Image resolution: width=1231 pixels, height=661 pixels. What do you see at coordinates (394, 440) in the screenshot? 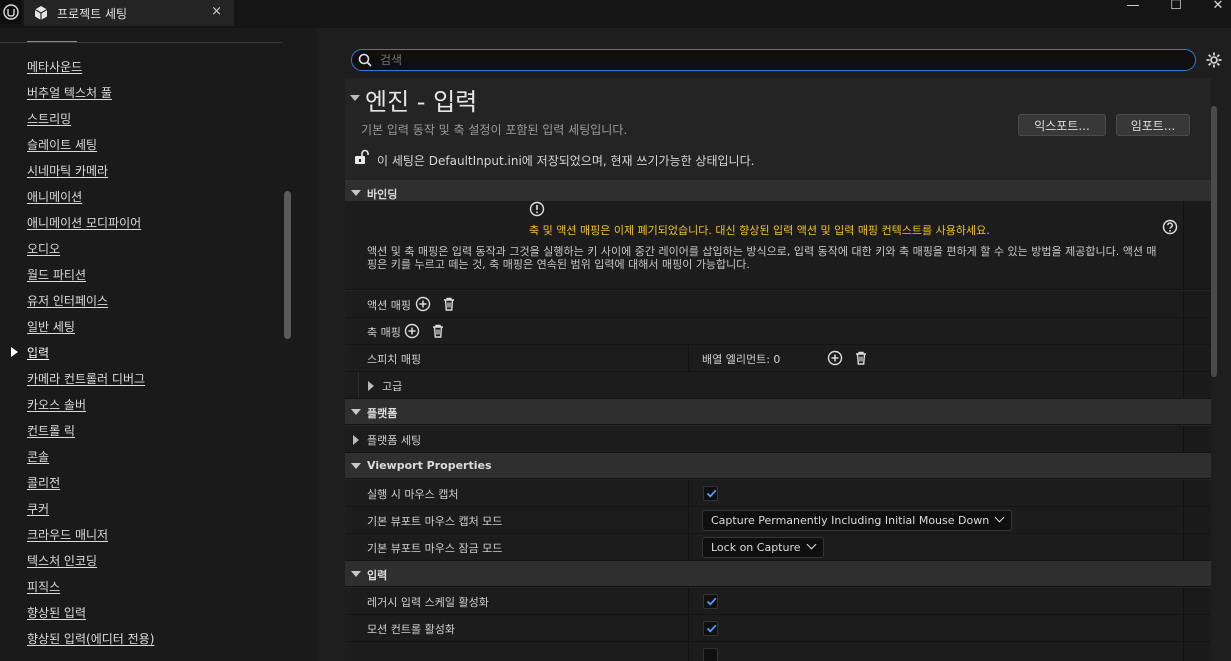
I see `platform-settings-label: 플랫폼 세팅` at bounding box center [394, 440].